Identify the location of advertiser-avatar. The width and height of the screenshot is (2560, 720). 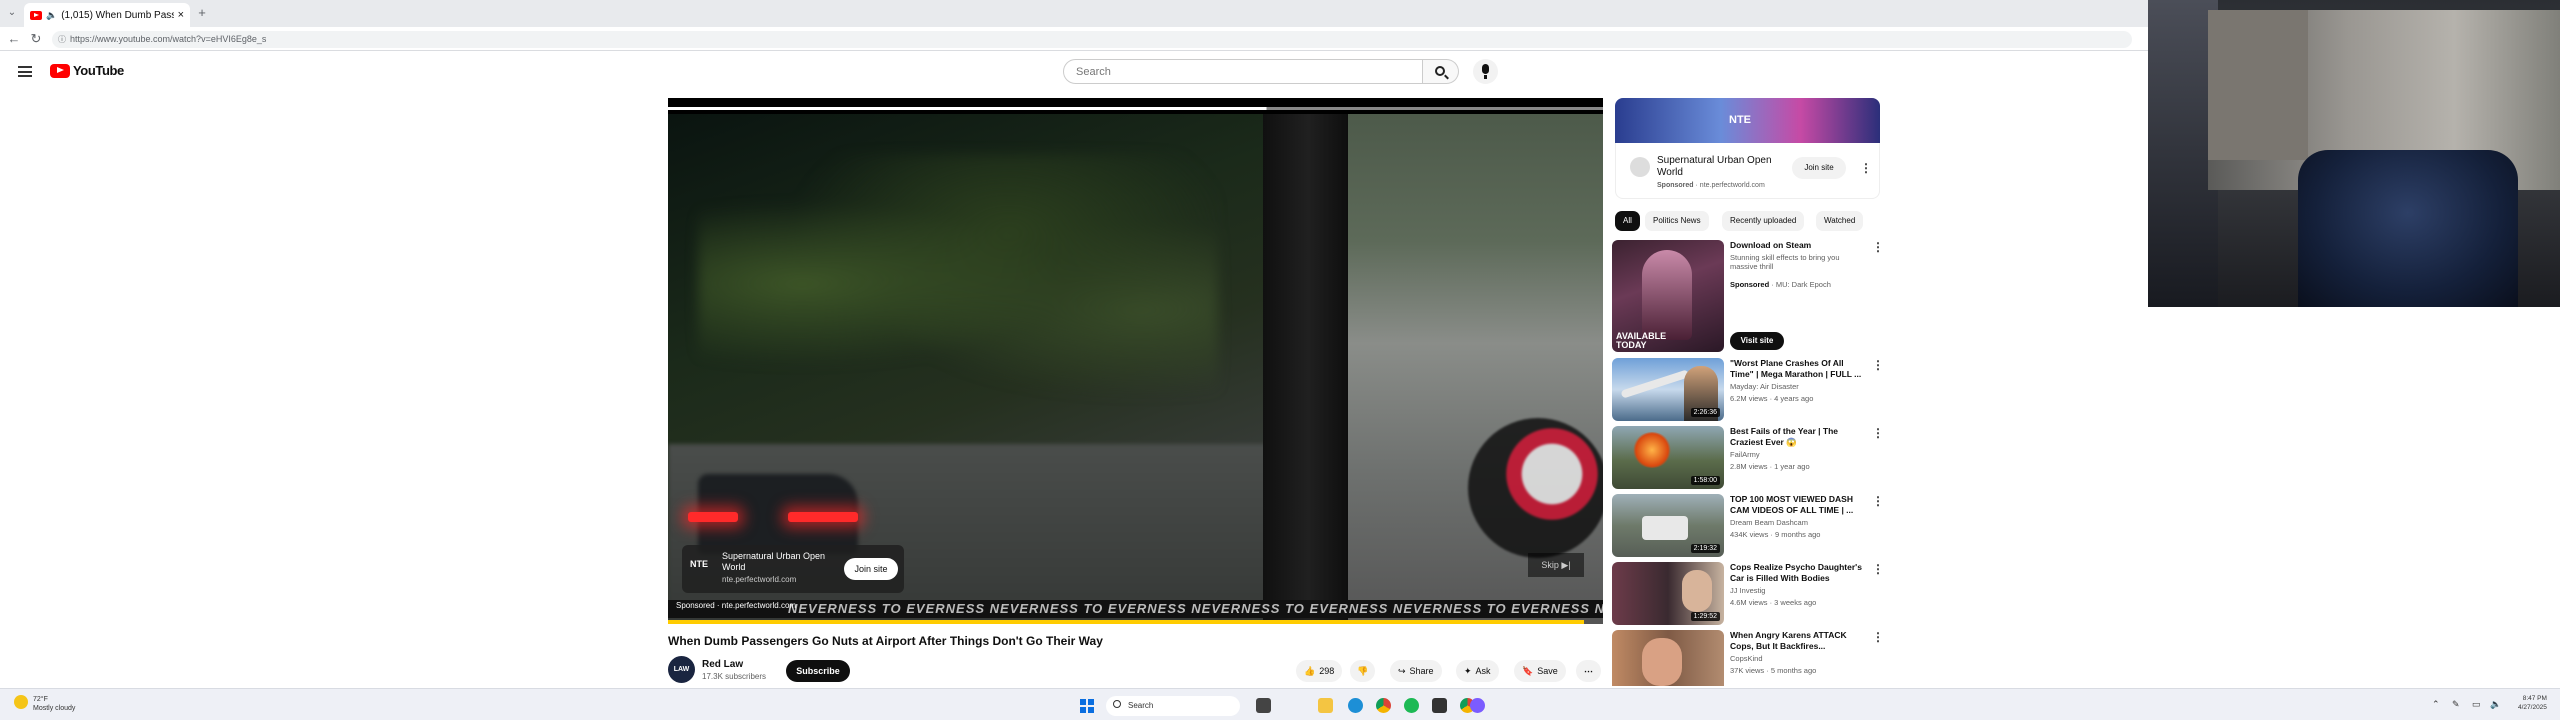
(1640, 167).